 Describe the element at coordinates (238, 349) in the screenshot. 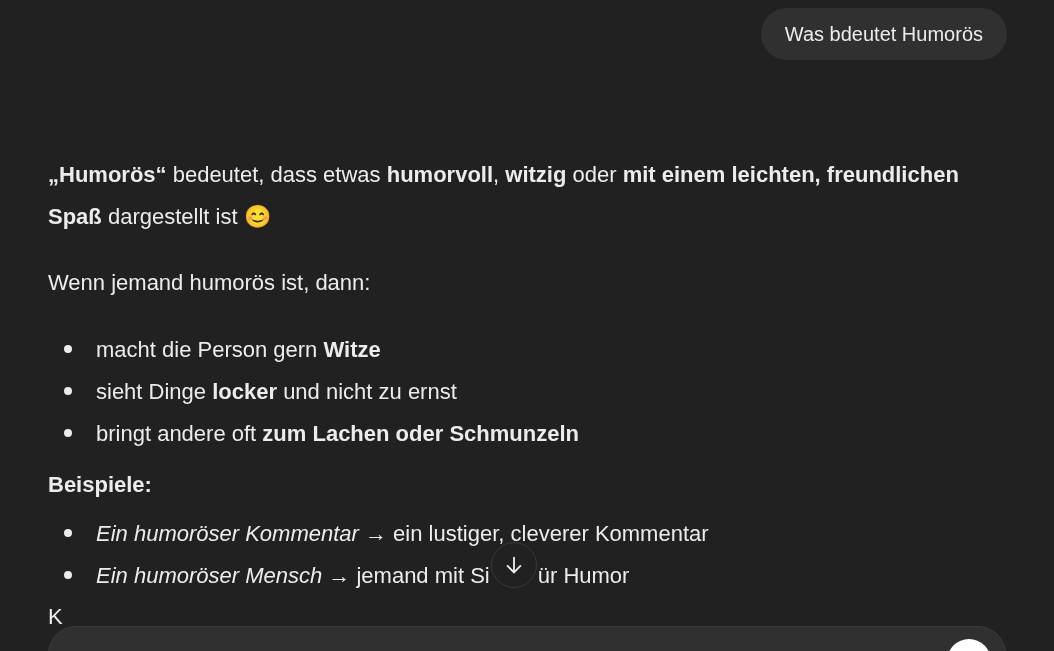

I see `list-item-text: macht die Person gern Witze` at that location.